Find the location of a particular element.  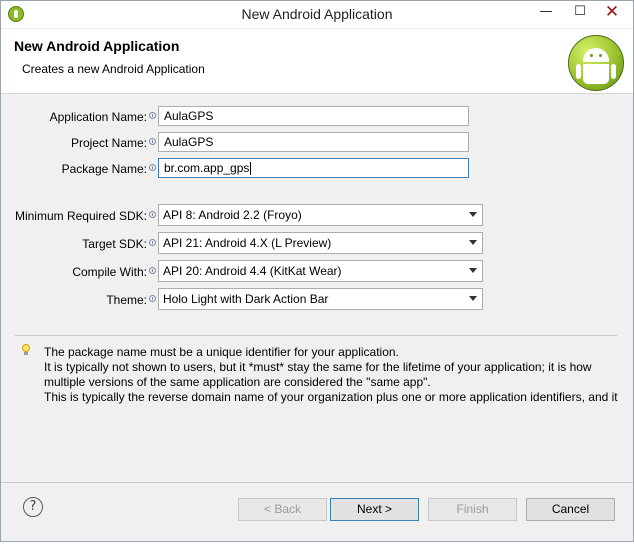

lightbulb-icon is located at coordinates (26, 350).